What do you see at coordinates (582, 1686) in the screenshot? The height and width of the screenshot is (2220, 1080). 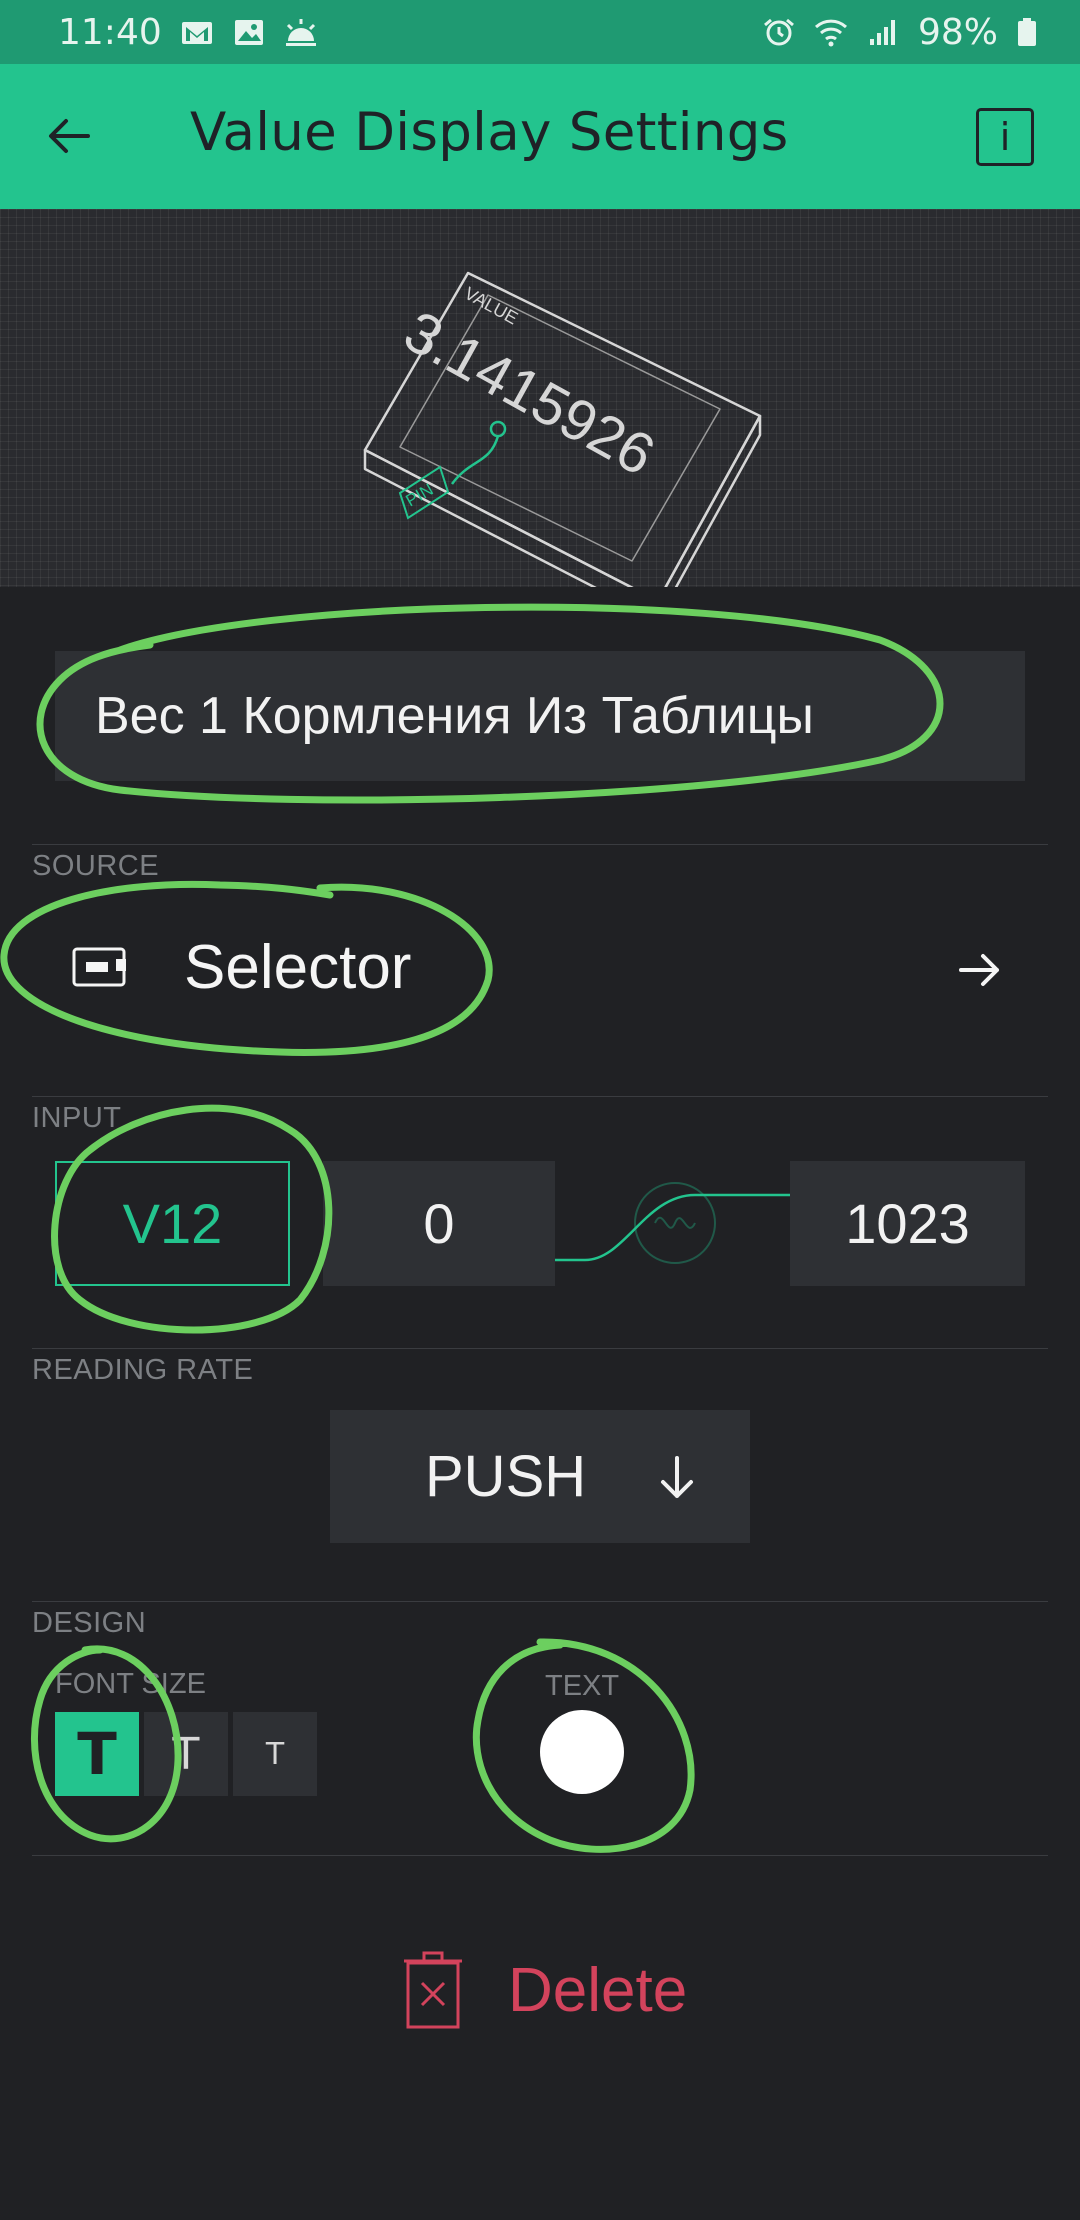 I see `text-color-label: TEXT` at bounding box center [582, 1686].